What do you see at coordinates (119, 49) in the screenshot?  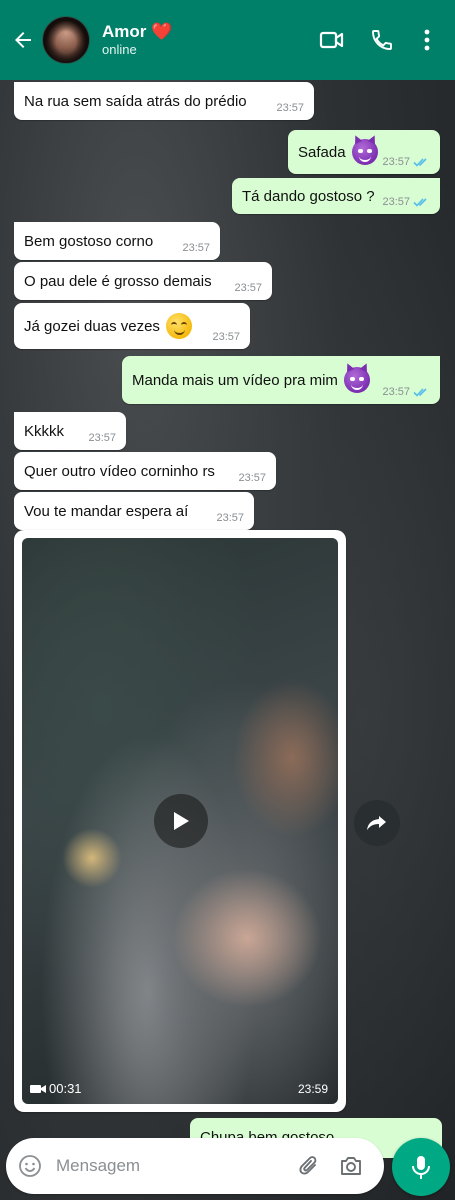 I see `contact-status: online` at bounding box center [119, 49].